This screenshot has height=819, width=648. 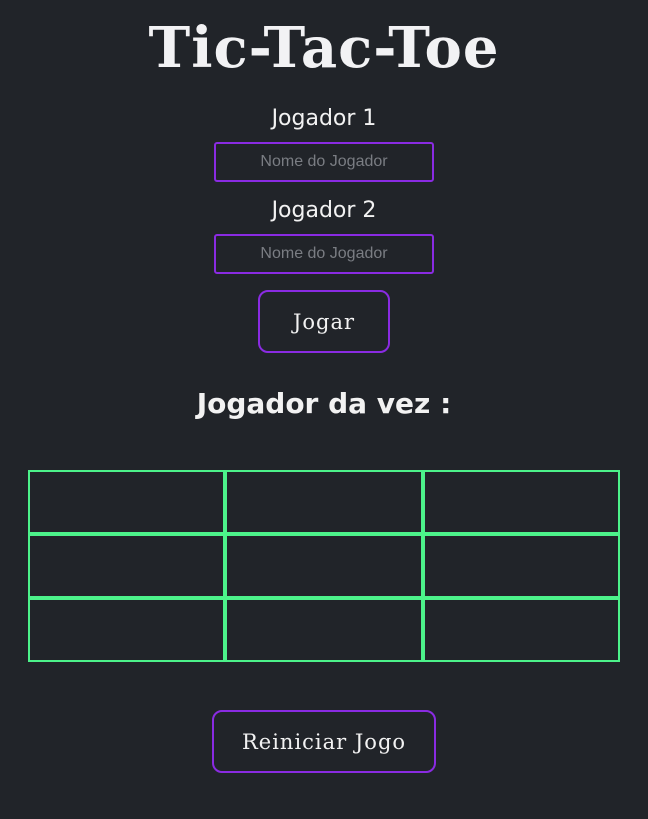 I want to click on player-1-label: Jogador 1, so click(x=324, y=118).